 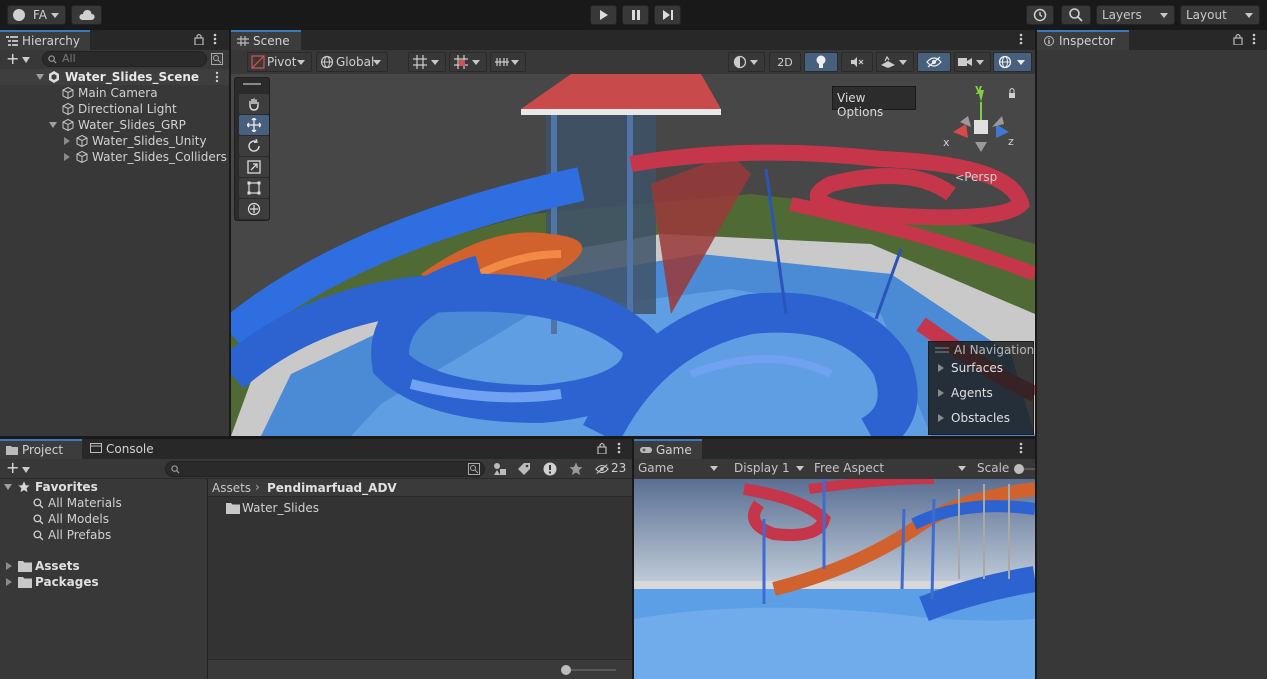 I want to click on move-tool-button, so click(x=254, y=125).